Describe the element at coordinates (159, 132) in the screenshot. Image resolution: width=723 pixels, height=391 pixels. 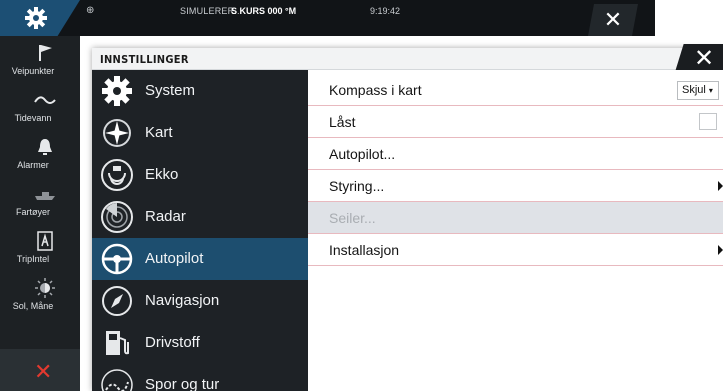
I see `category-label: Kart` at that location.